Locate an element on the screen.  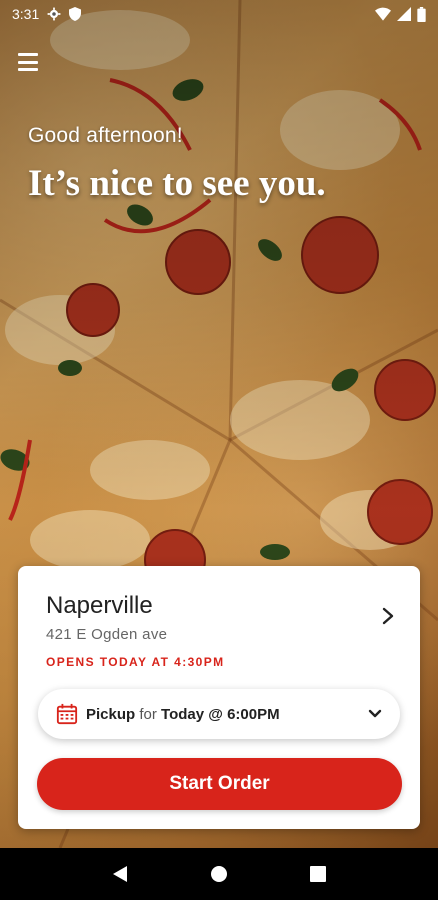
navigation-bar is located at coordinates (219, 874).